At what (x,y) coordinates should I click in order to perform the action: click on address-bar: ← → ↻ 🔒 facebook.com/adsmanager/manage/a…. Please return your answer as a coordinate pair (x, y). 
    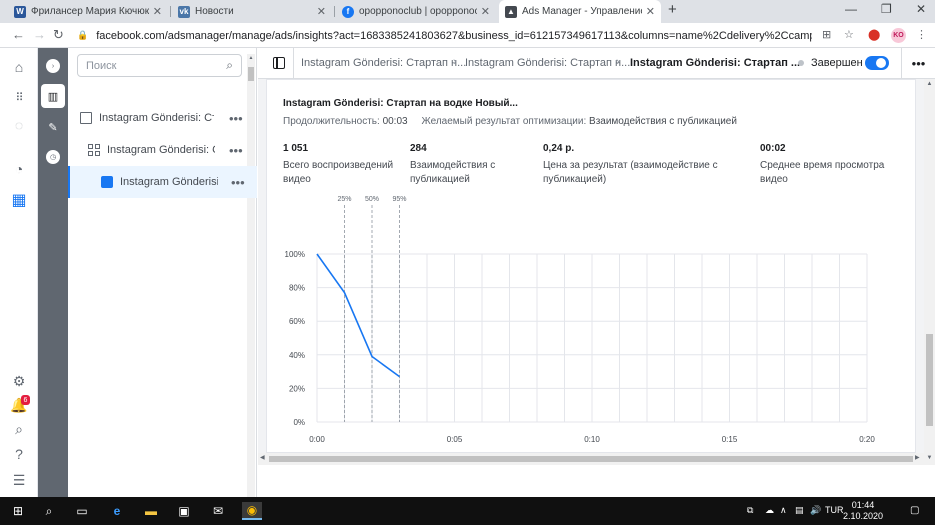
    Looking at the image, I should click on (467, 35).